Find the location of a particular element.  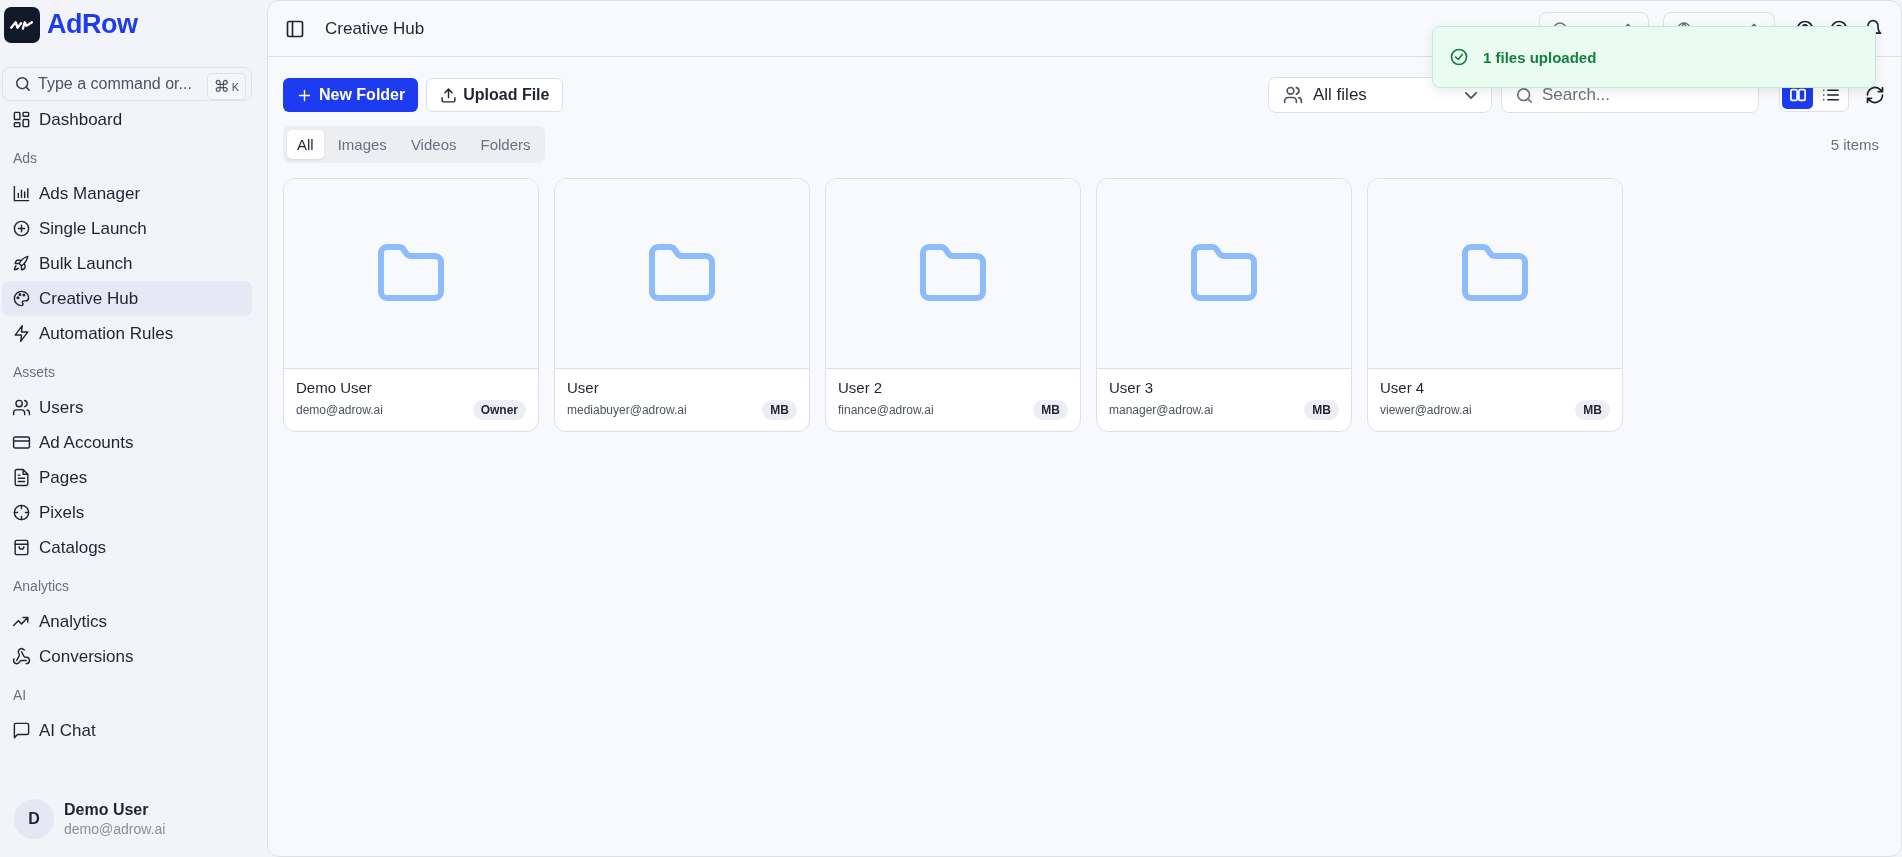

refresh-icon is located at coordinates (1875, 95).